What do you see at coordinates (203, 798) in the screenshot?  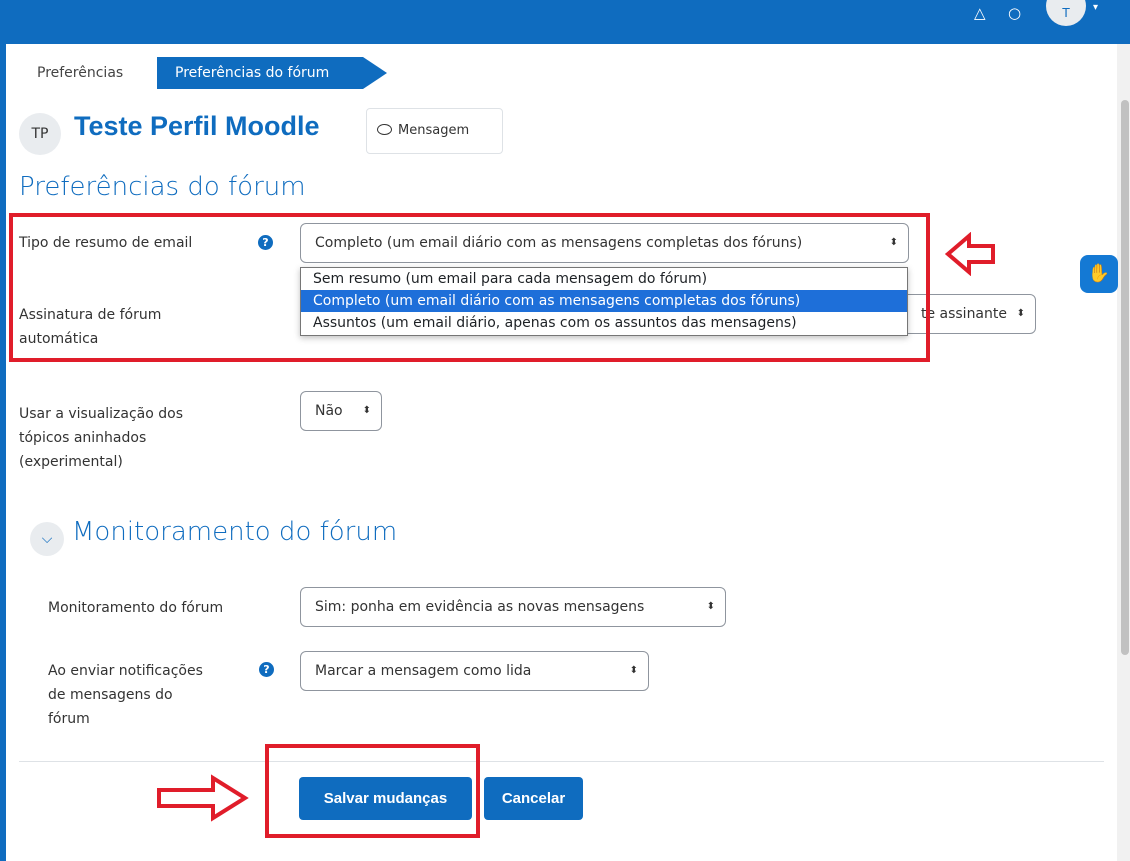 I see `annotation-arrow-right-icon` at bounding box center [203, 798].